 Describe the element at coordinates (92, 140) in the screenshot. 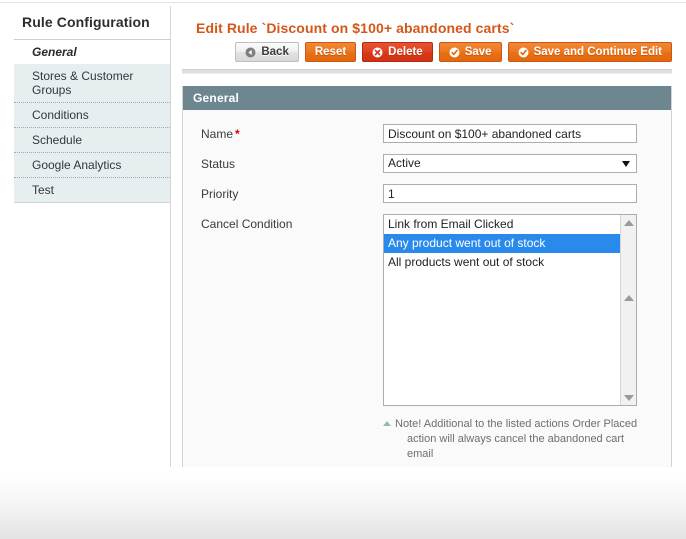

I see `sidebar-item-schedule: Schedule` at that location.